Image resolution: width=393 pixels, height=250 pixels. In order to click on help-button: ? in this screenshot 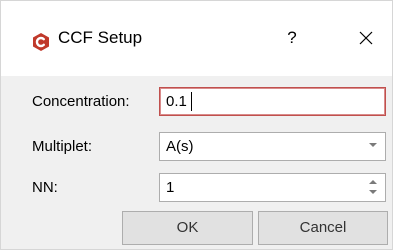, I will do `click(292, 38)`.